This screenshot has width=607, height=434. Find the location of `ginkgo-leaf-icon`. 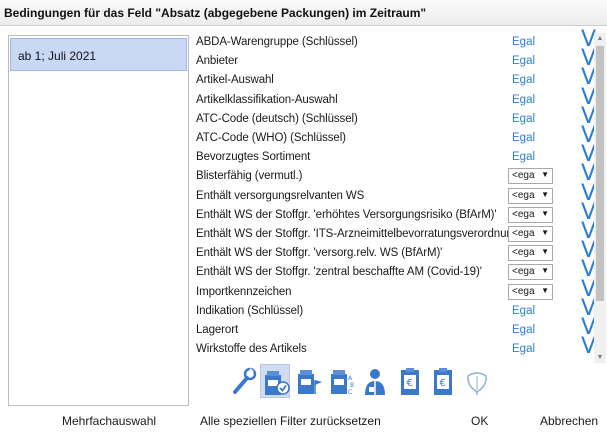

ginkgo-leaf-icon is located at coordinates (477, 381).